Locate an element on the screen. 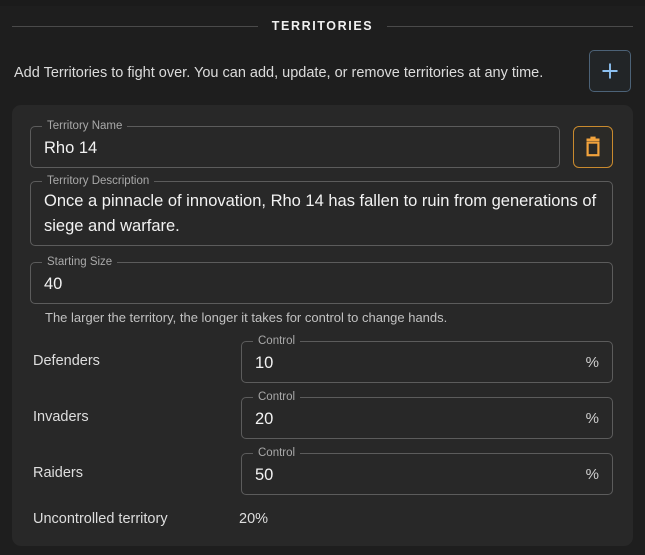 The width and height of the screenshot is (645, 555). plus-icon is located at coordinates (610, 71).